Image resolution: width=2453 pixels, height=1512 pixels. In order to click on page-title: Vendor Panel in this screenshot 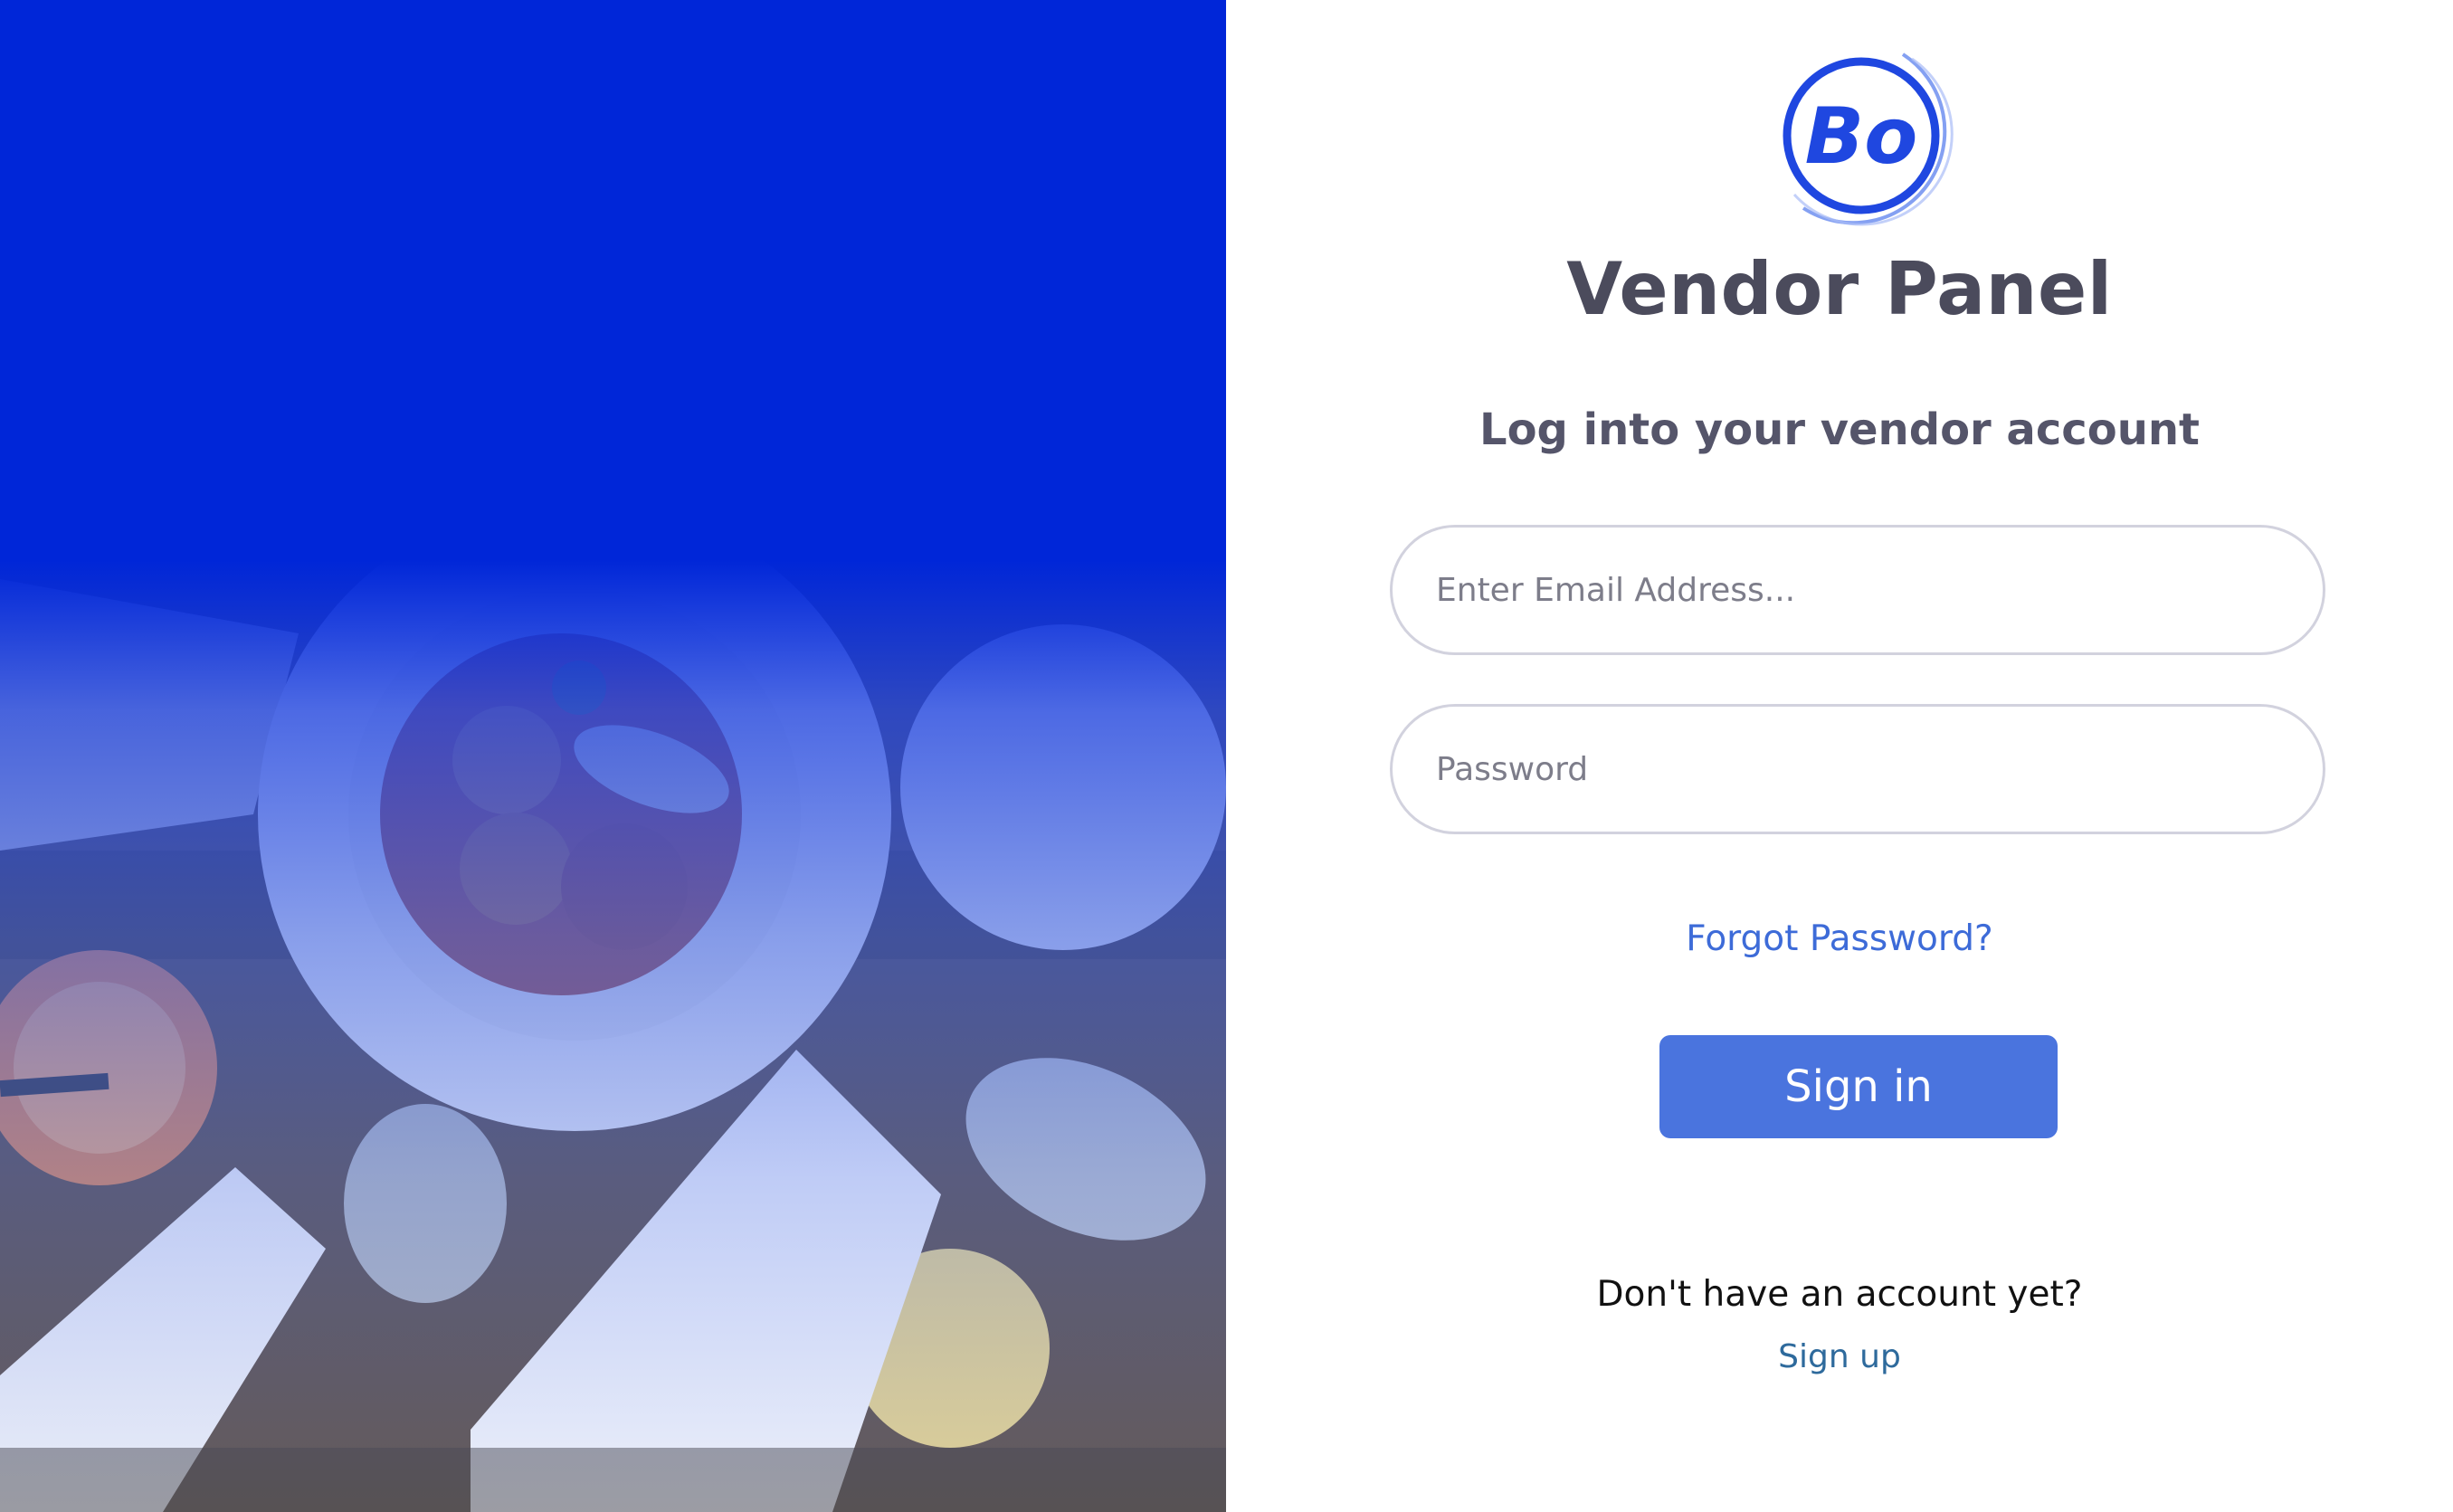, I will do `click(1840, 289)`.